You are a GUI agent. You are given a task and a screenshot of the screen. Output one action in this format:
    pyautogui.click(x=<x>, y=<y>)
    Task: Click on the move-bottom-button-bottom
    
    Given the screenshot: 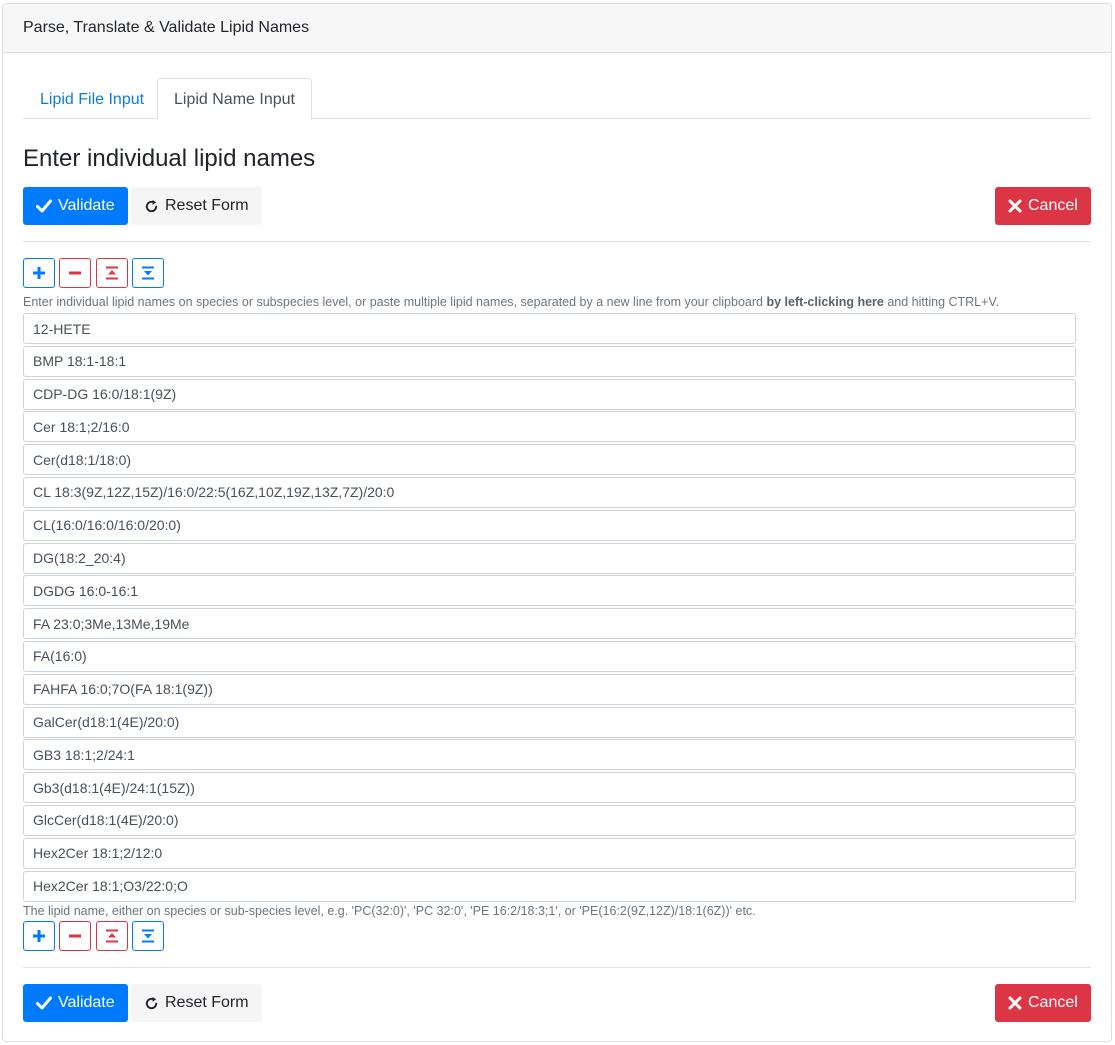 What is the action you would take?
    pyautogui.click(x=148, y=936)
    